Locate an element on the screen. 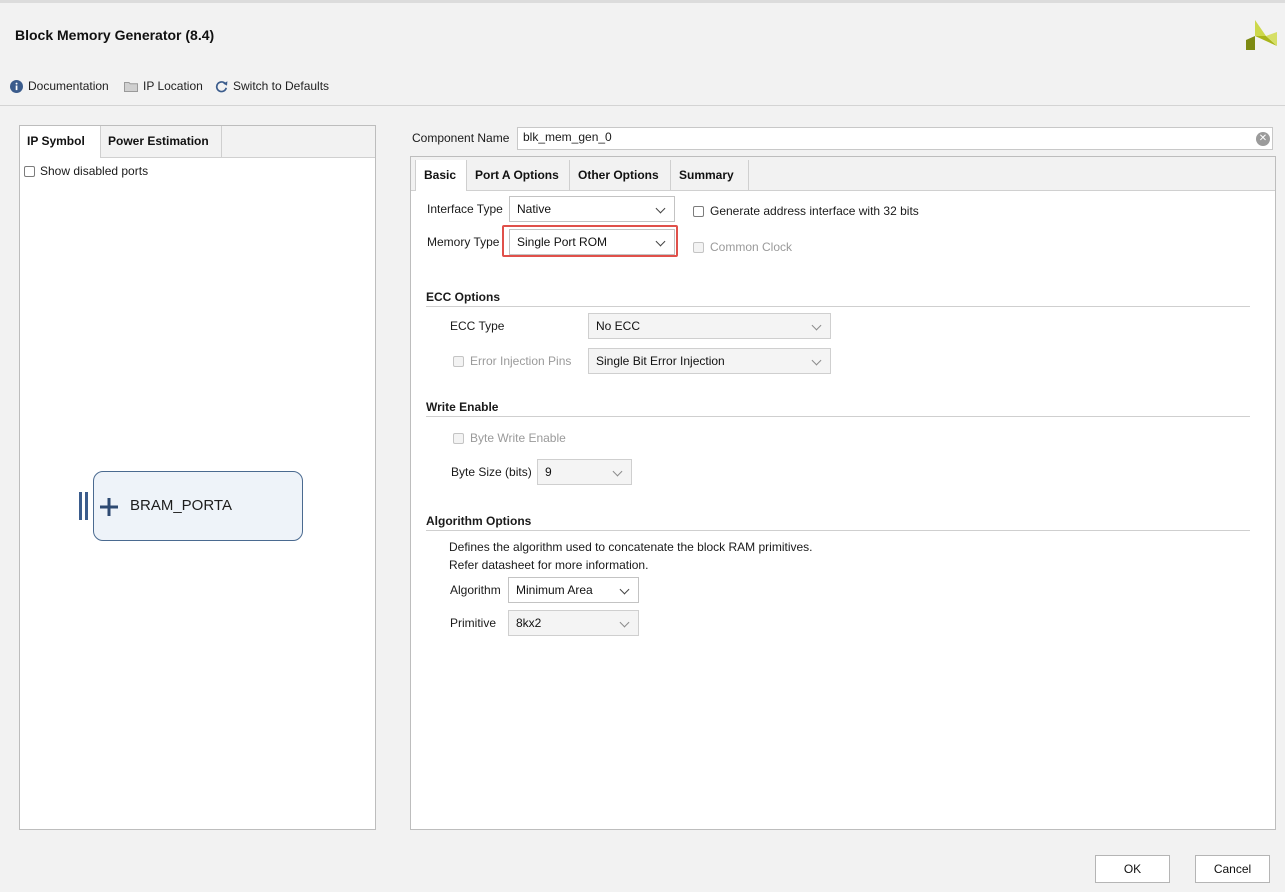 This screenshot has height=892, width=1285. byte-write-enable-row: Byte Write Enable is located at coordinates (509, 438).